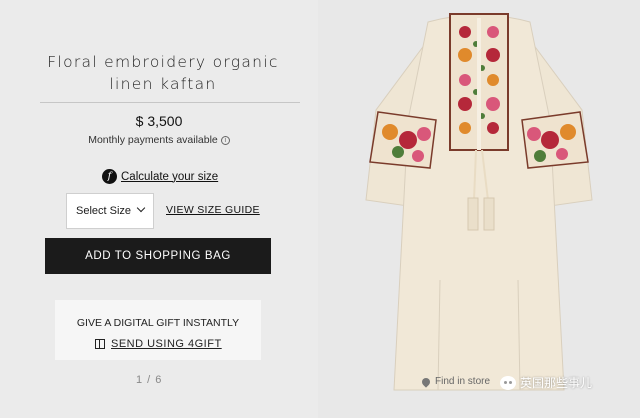  I want to click on calculate-size-label: Calculate your size, so click(170, 176).